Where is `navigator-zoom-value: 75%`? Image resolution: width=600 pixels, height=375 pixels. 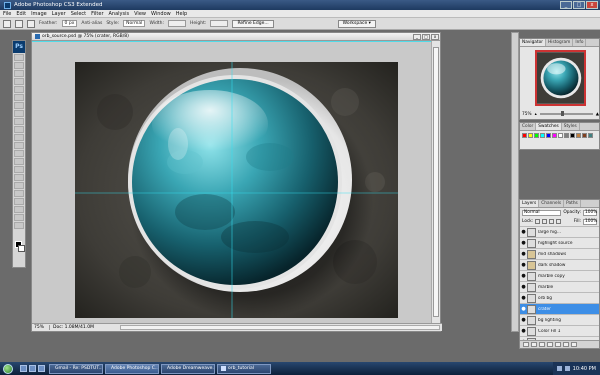
navigator-zoom-value: 75% is located at coordinates (527, 114).